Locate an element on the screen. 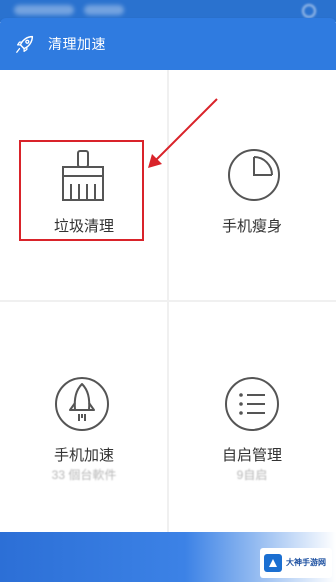  watermark-text: 大神手游网 is located at coordinates (306, 562).